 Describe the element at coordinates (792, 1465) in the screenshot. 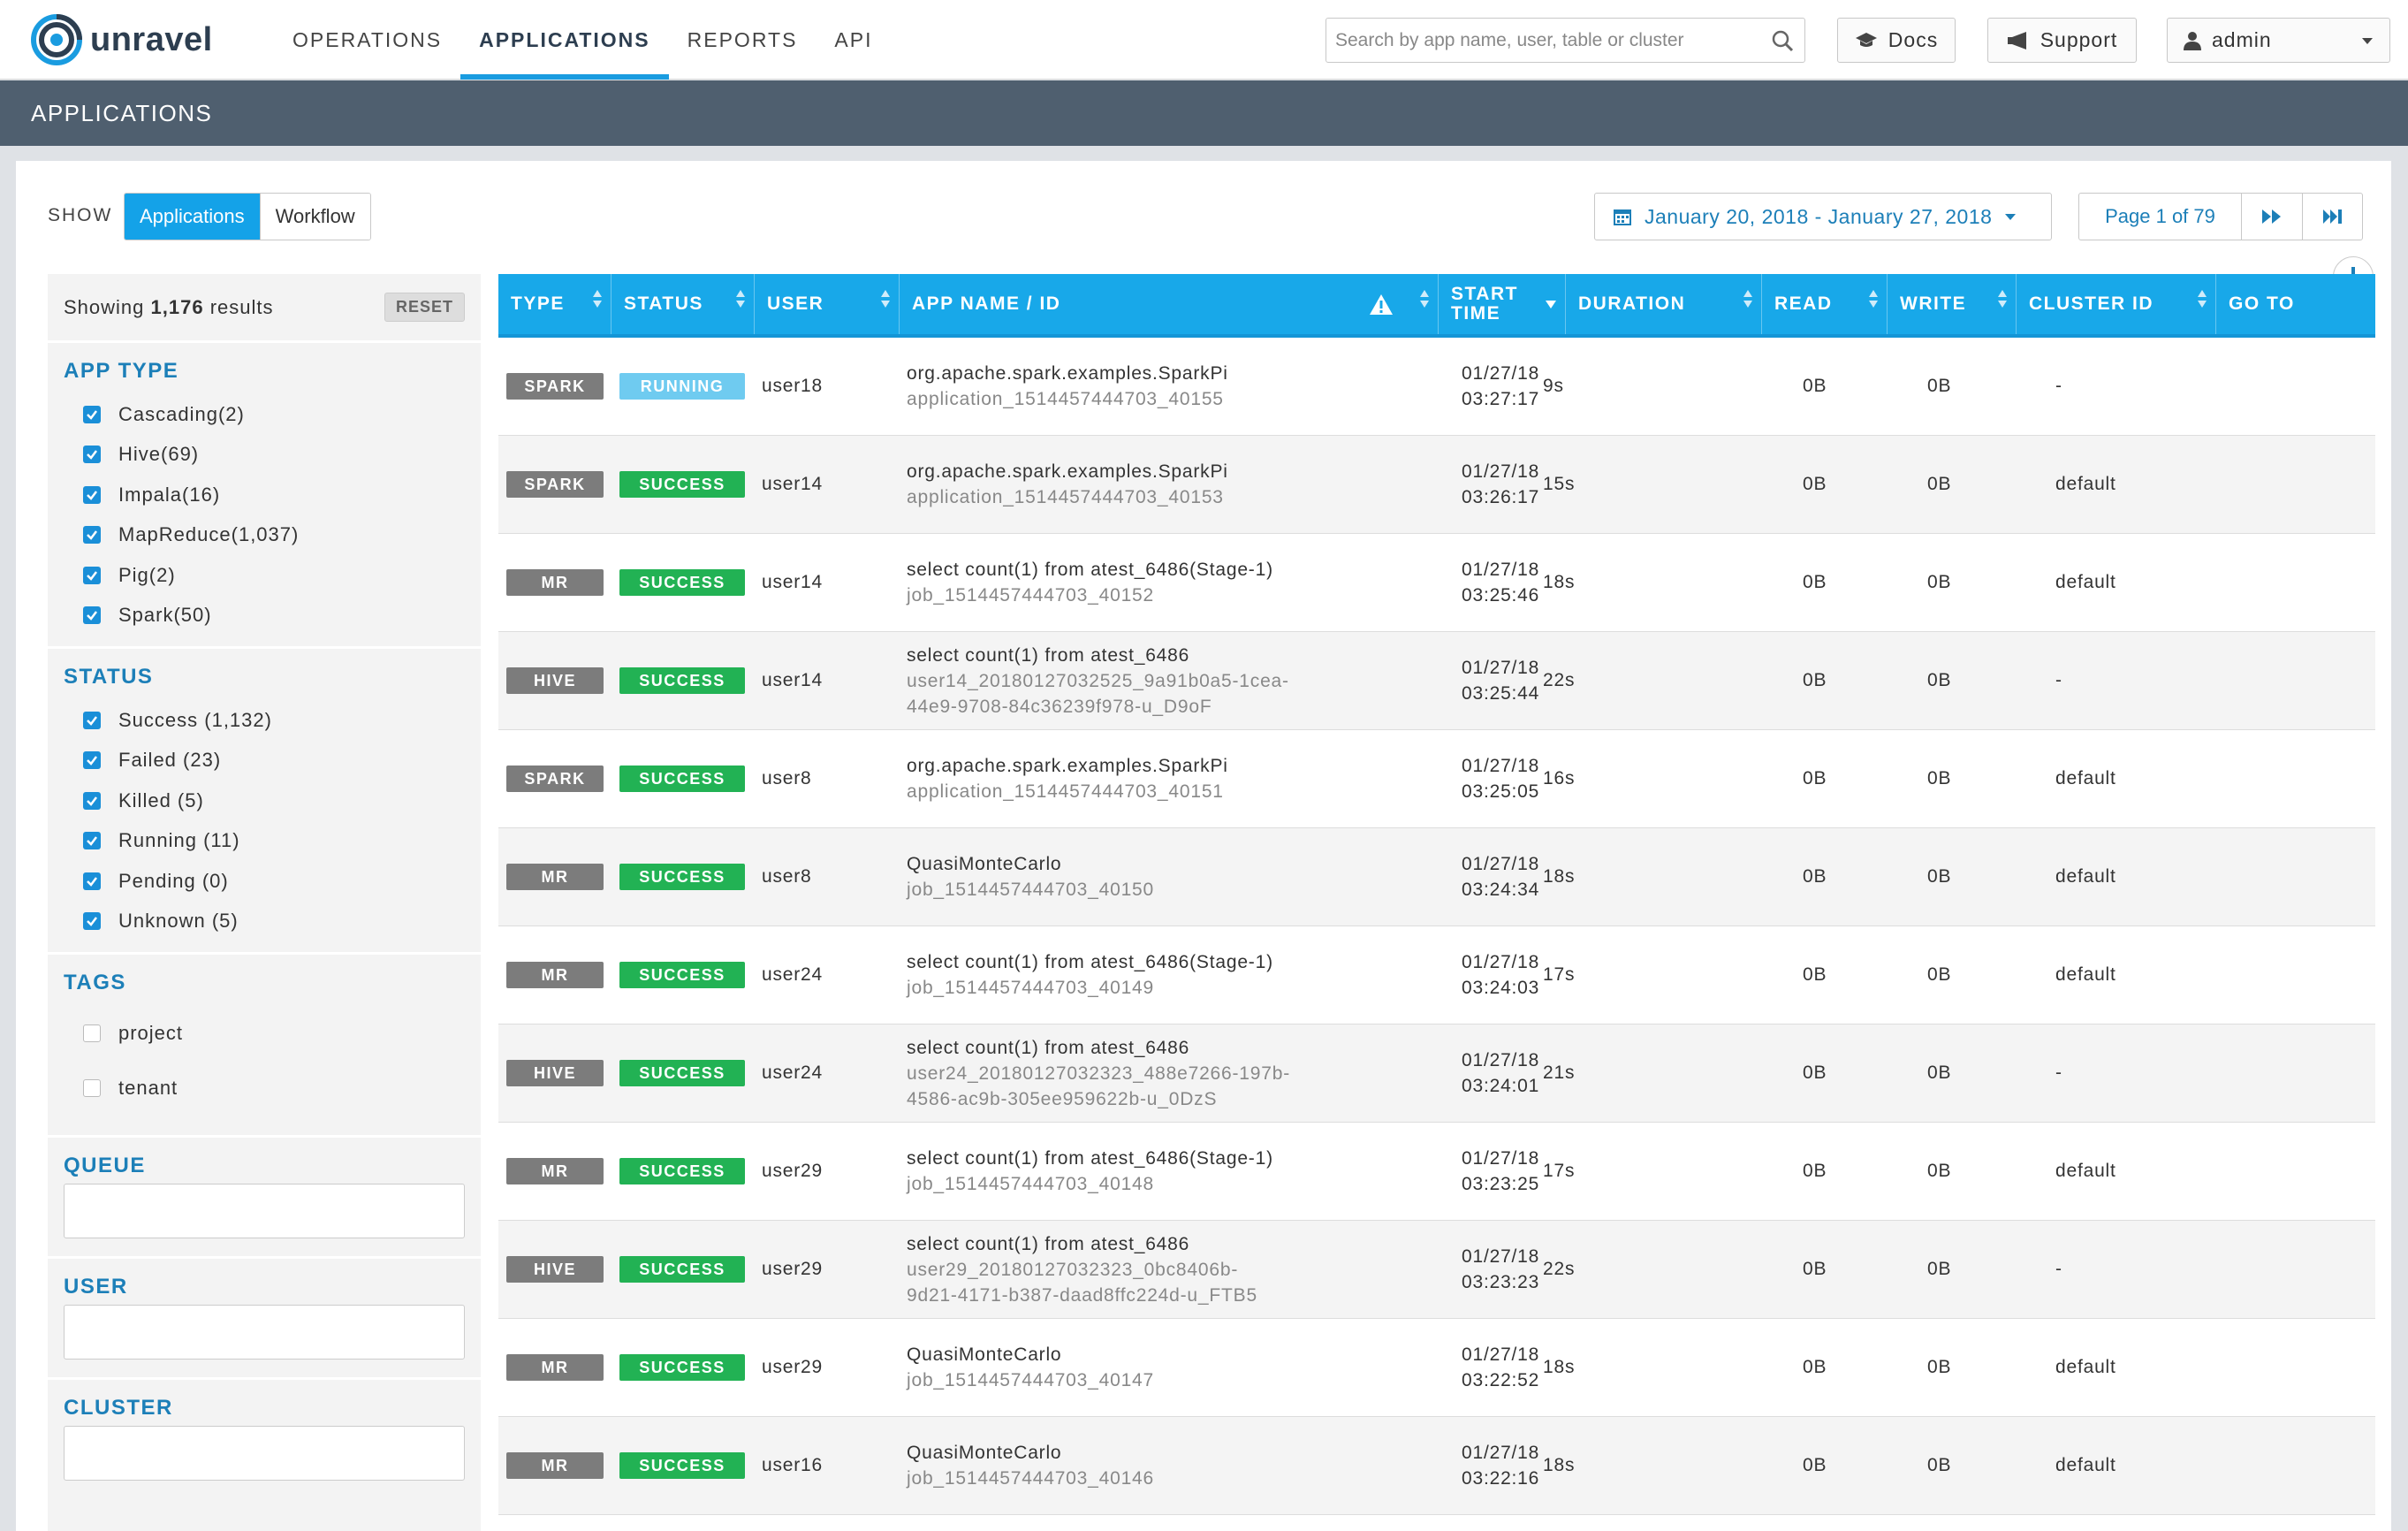

I see `user-cell: user16` at that location.